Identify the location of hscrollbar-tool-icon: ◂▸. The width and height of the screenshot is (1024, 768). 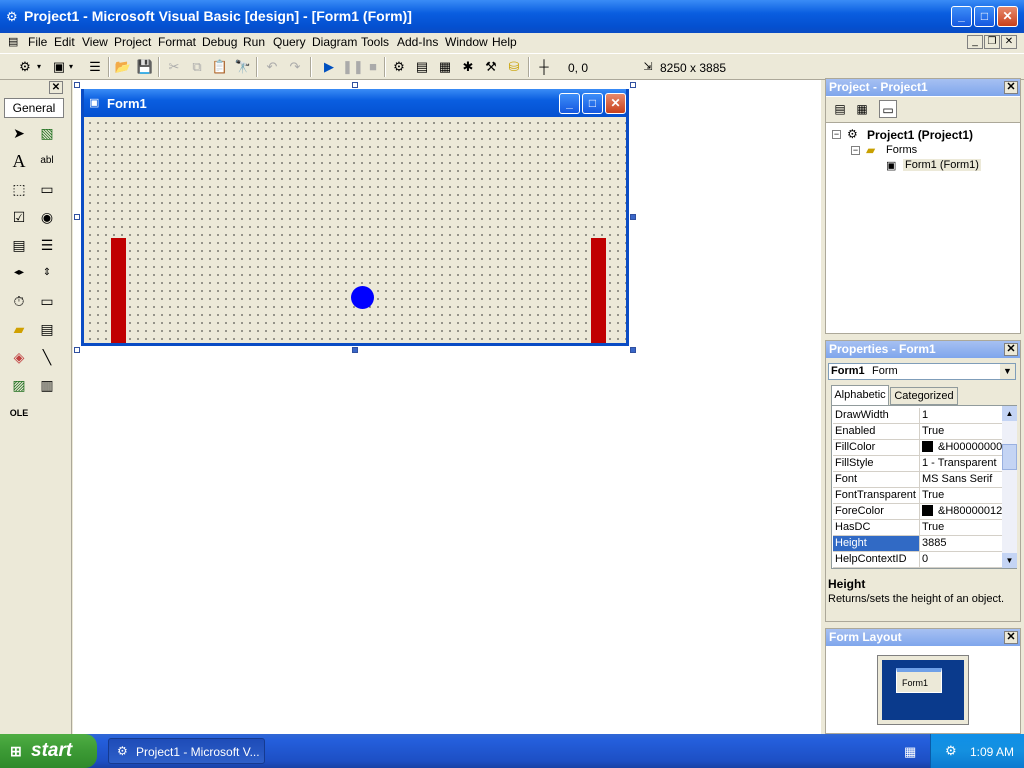
(19, 273).